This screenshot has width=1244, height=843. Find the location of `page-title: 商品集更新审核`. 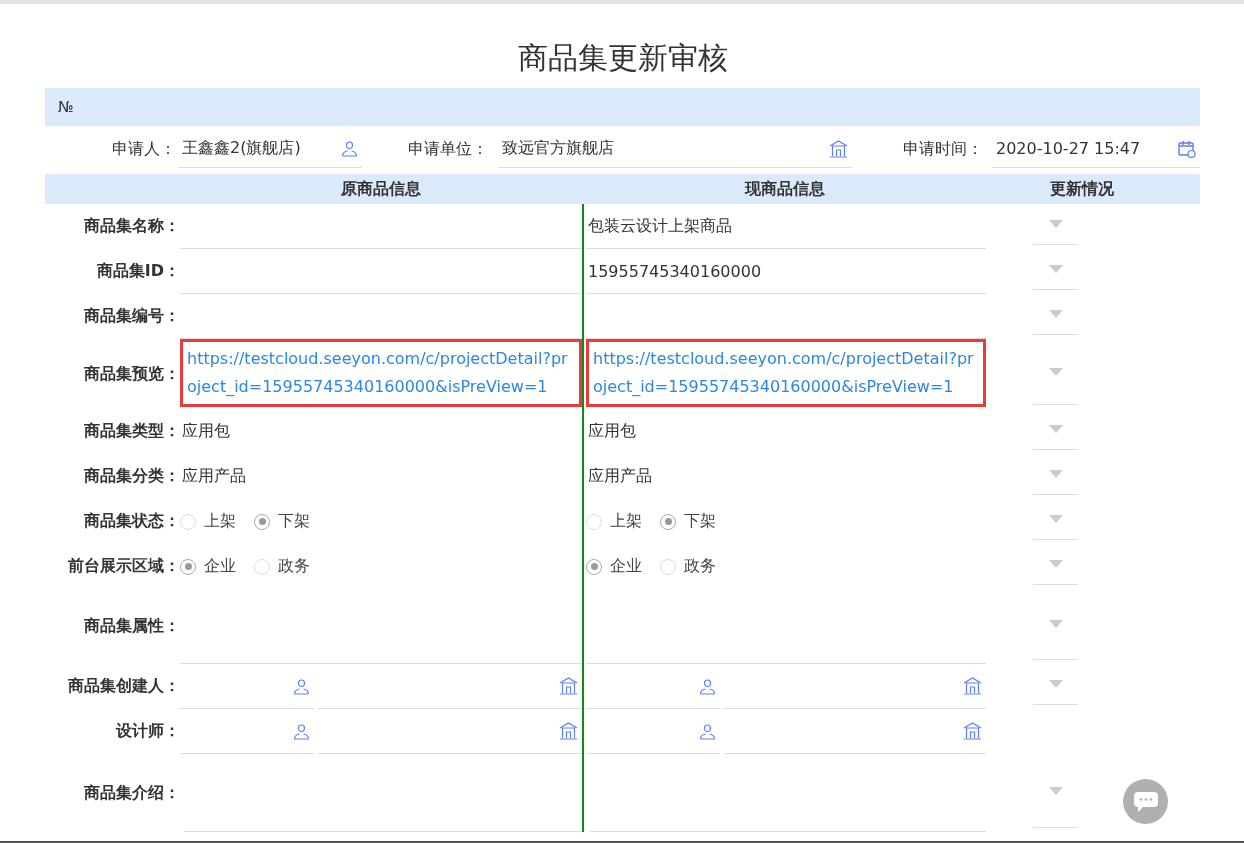

page-title: 商品集更新审核 is located at coordinates (622, 58).